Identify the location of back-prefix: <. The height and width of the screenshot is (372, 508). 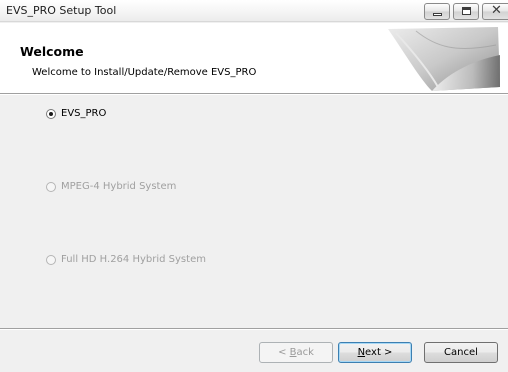
(284, 352).